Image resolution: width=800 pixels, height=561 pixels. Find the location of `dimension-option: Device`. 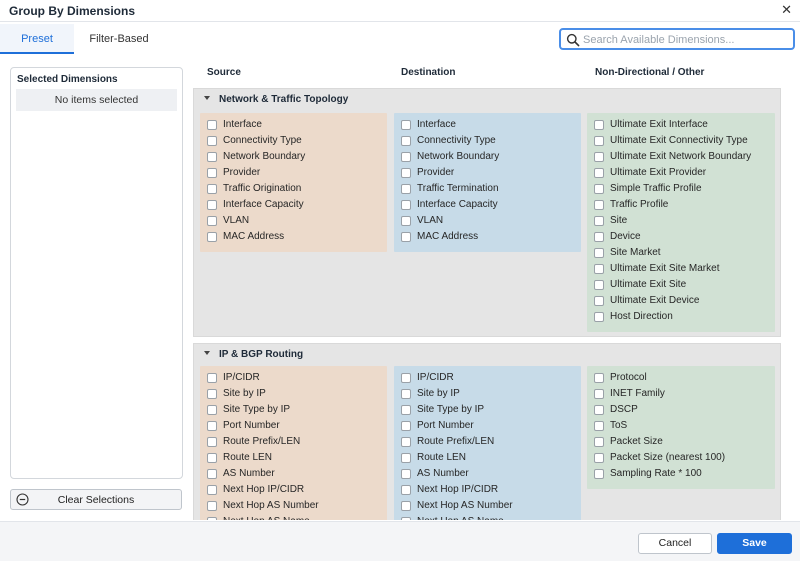

dimension-option: Device is located at coordinates (683, 238).